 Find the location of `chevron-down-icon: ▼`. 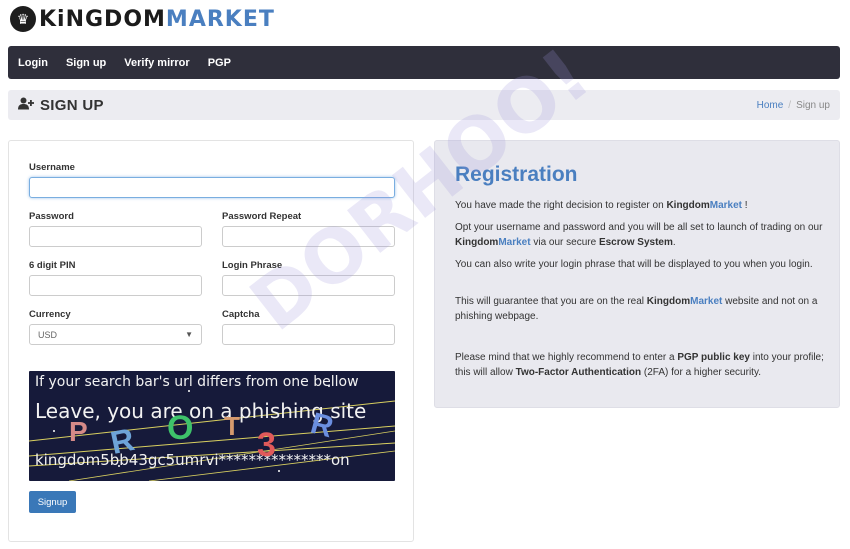

chevron-down-icon: ▼ is located at coordinates (189, 334).